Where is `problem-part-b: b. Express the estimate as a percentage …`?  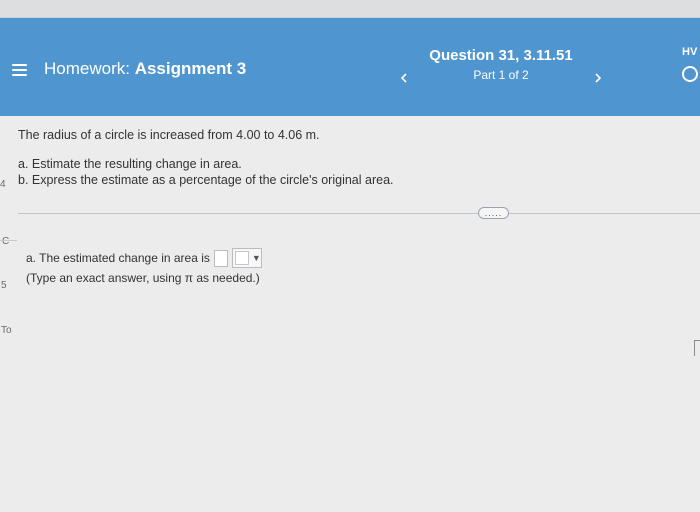 problem-part-b: b. Express the estimate as a percentage … is located at coordinates (206, 180).